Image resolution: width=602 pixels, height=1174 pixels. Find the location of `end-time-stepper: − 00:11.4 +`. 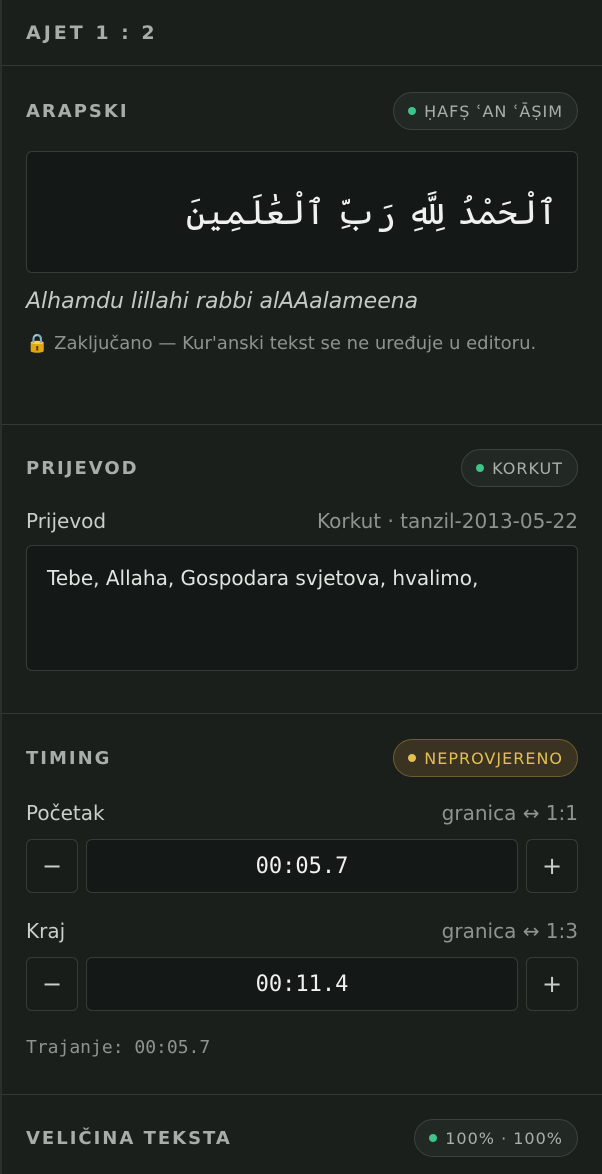

end-time-stepper: − 00:11.4 + is located at coordinates (302, 984).